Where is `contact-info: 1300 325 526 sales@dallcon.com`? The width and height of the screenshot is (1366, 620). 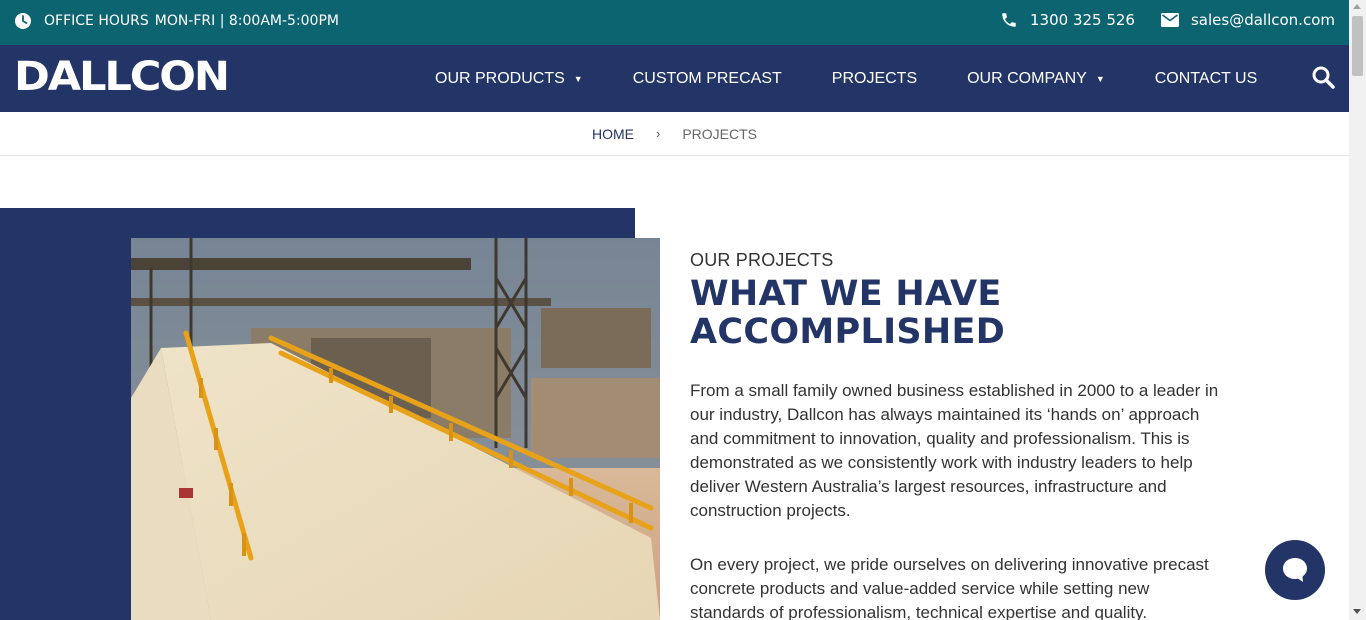
contact-info: 1300 325 526 sales@dallcon.com is located at coordinates (1167, 20).